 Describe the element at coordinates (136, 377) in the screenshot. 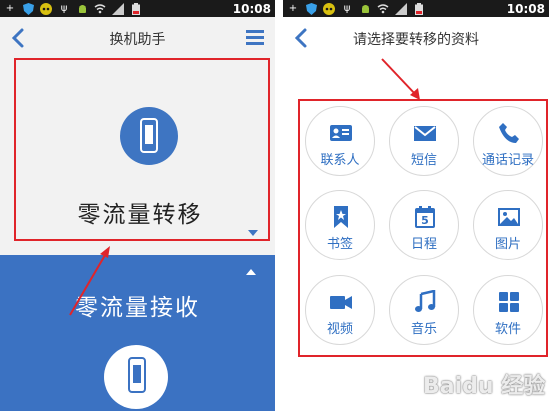

I see `phone-icon` at that location.